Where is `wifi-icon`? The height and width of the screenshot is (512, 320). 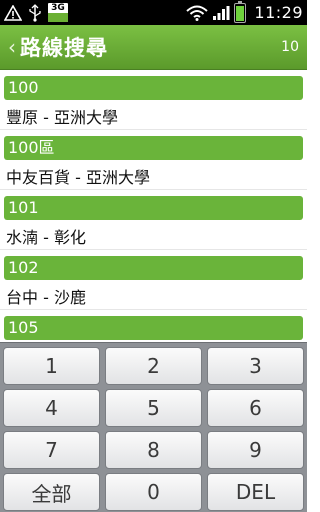
wifi-icon is located at coordinates (197, 13).